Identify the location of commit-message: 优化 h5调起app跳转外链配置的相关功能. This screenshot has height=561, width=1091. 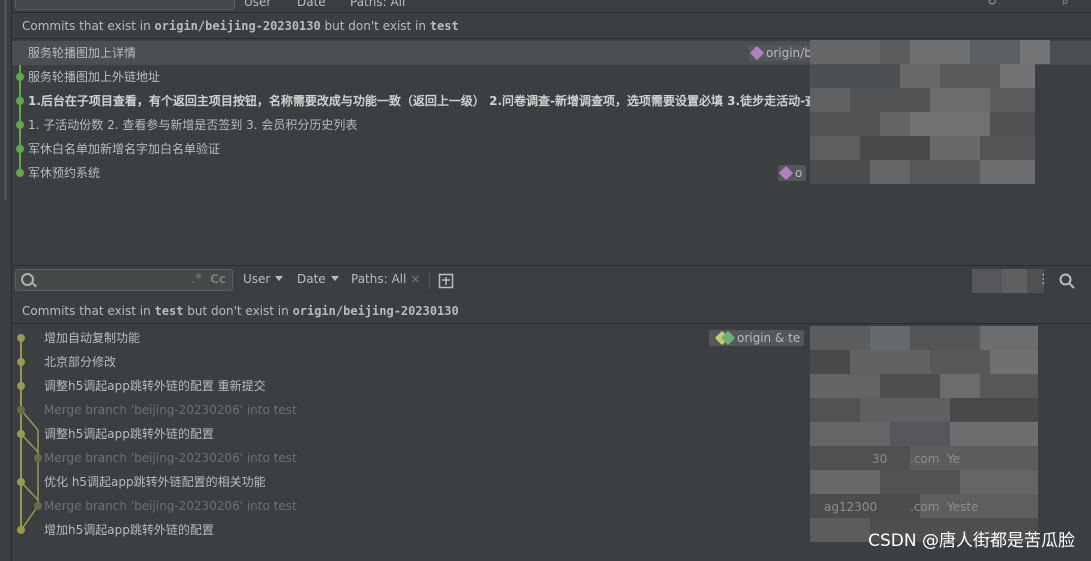
(155, 482).